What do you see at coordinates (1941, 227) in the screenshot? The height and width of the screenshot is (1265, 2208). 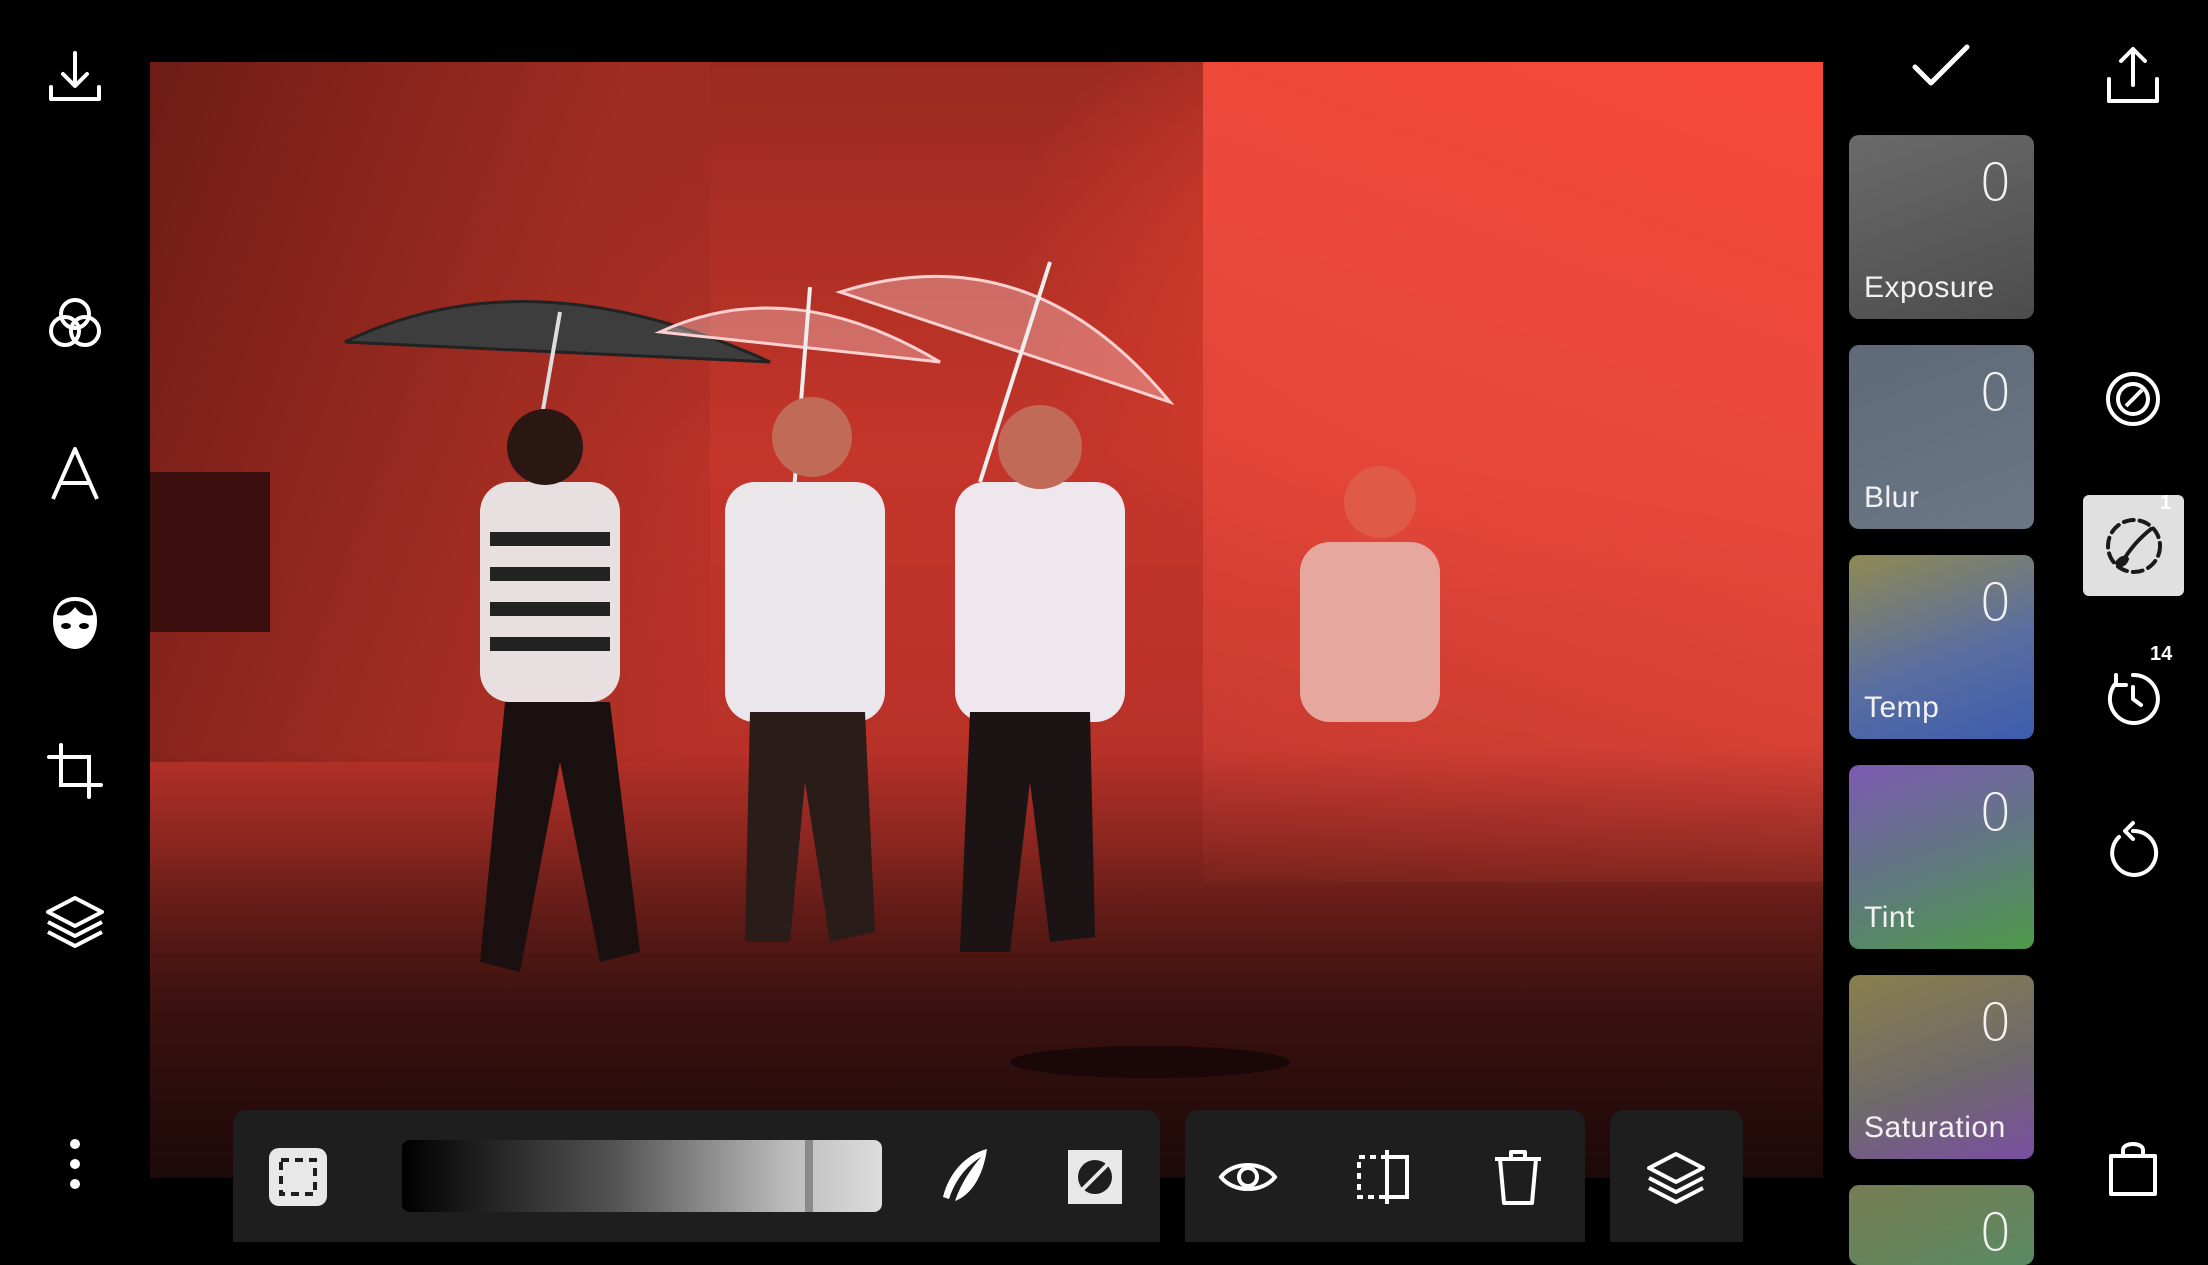 I see `exposure-card: 0 Exposure` at bounding box center [1941, 227].